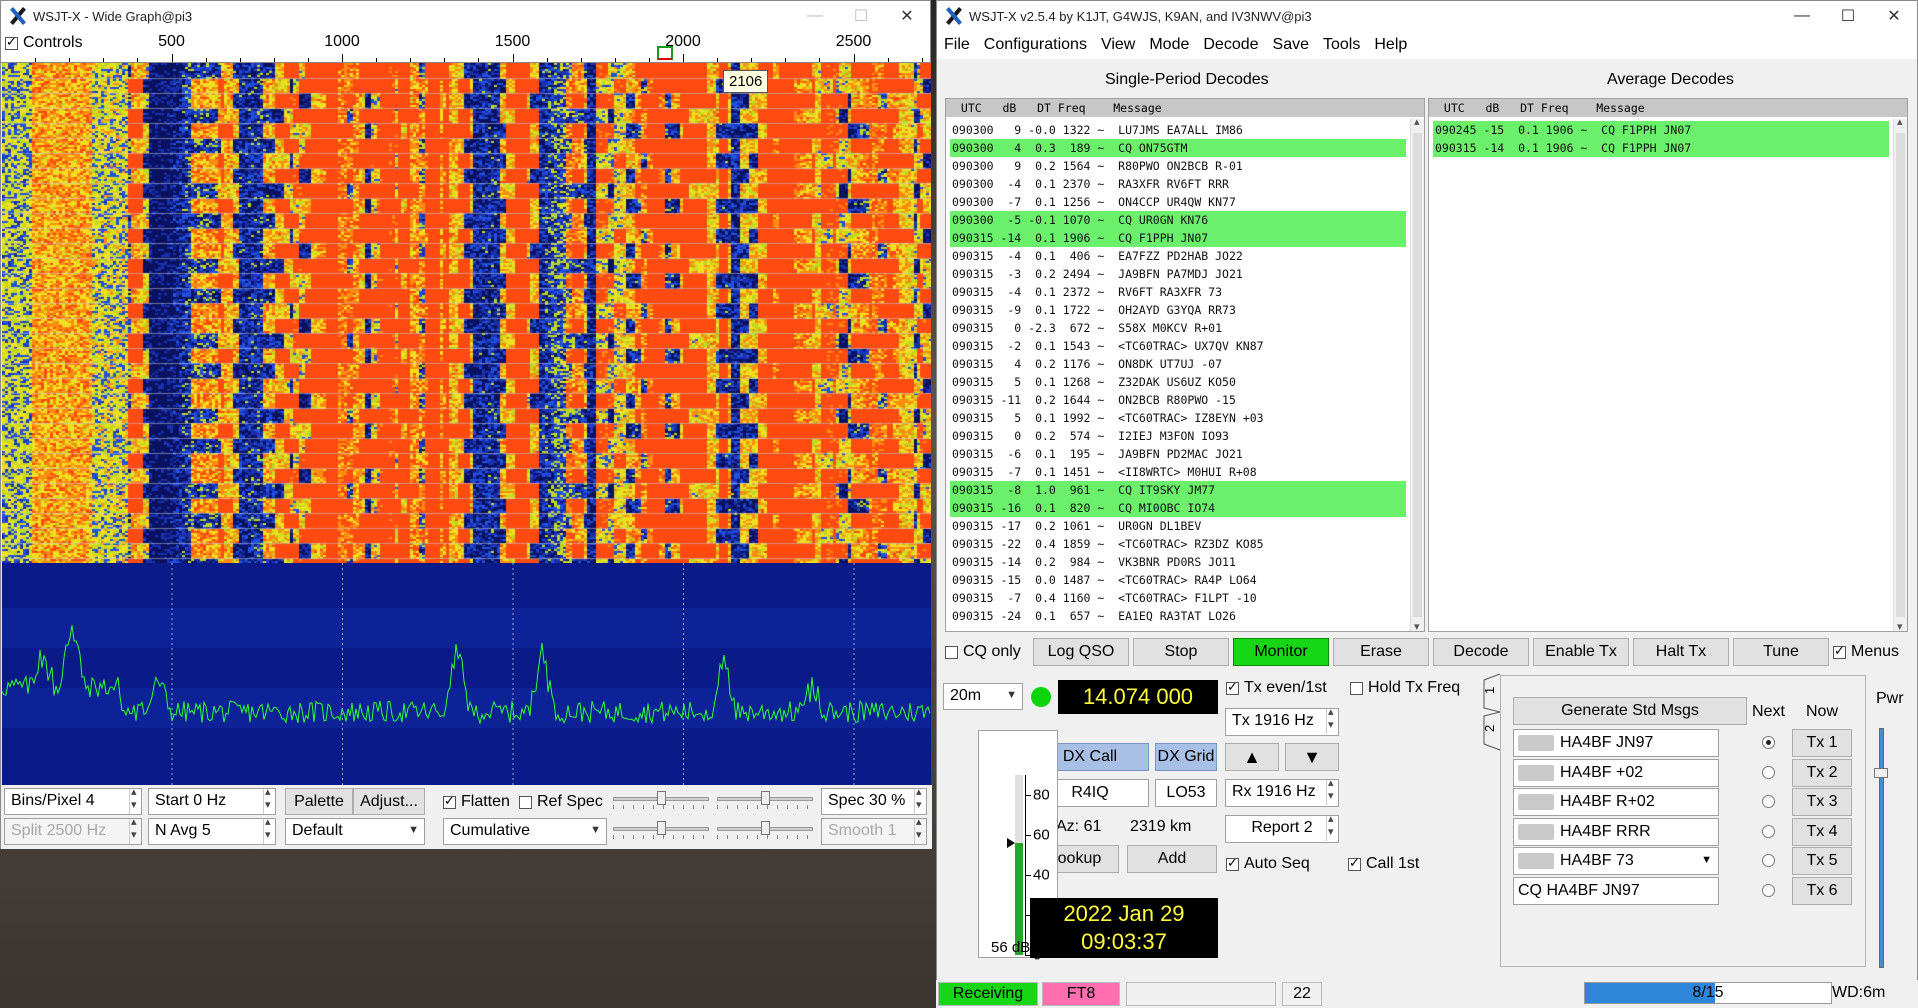  I want to click on flatten-check-icon, so click(449, 801).